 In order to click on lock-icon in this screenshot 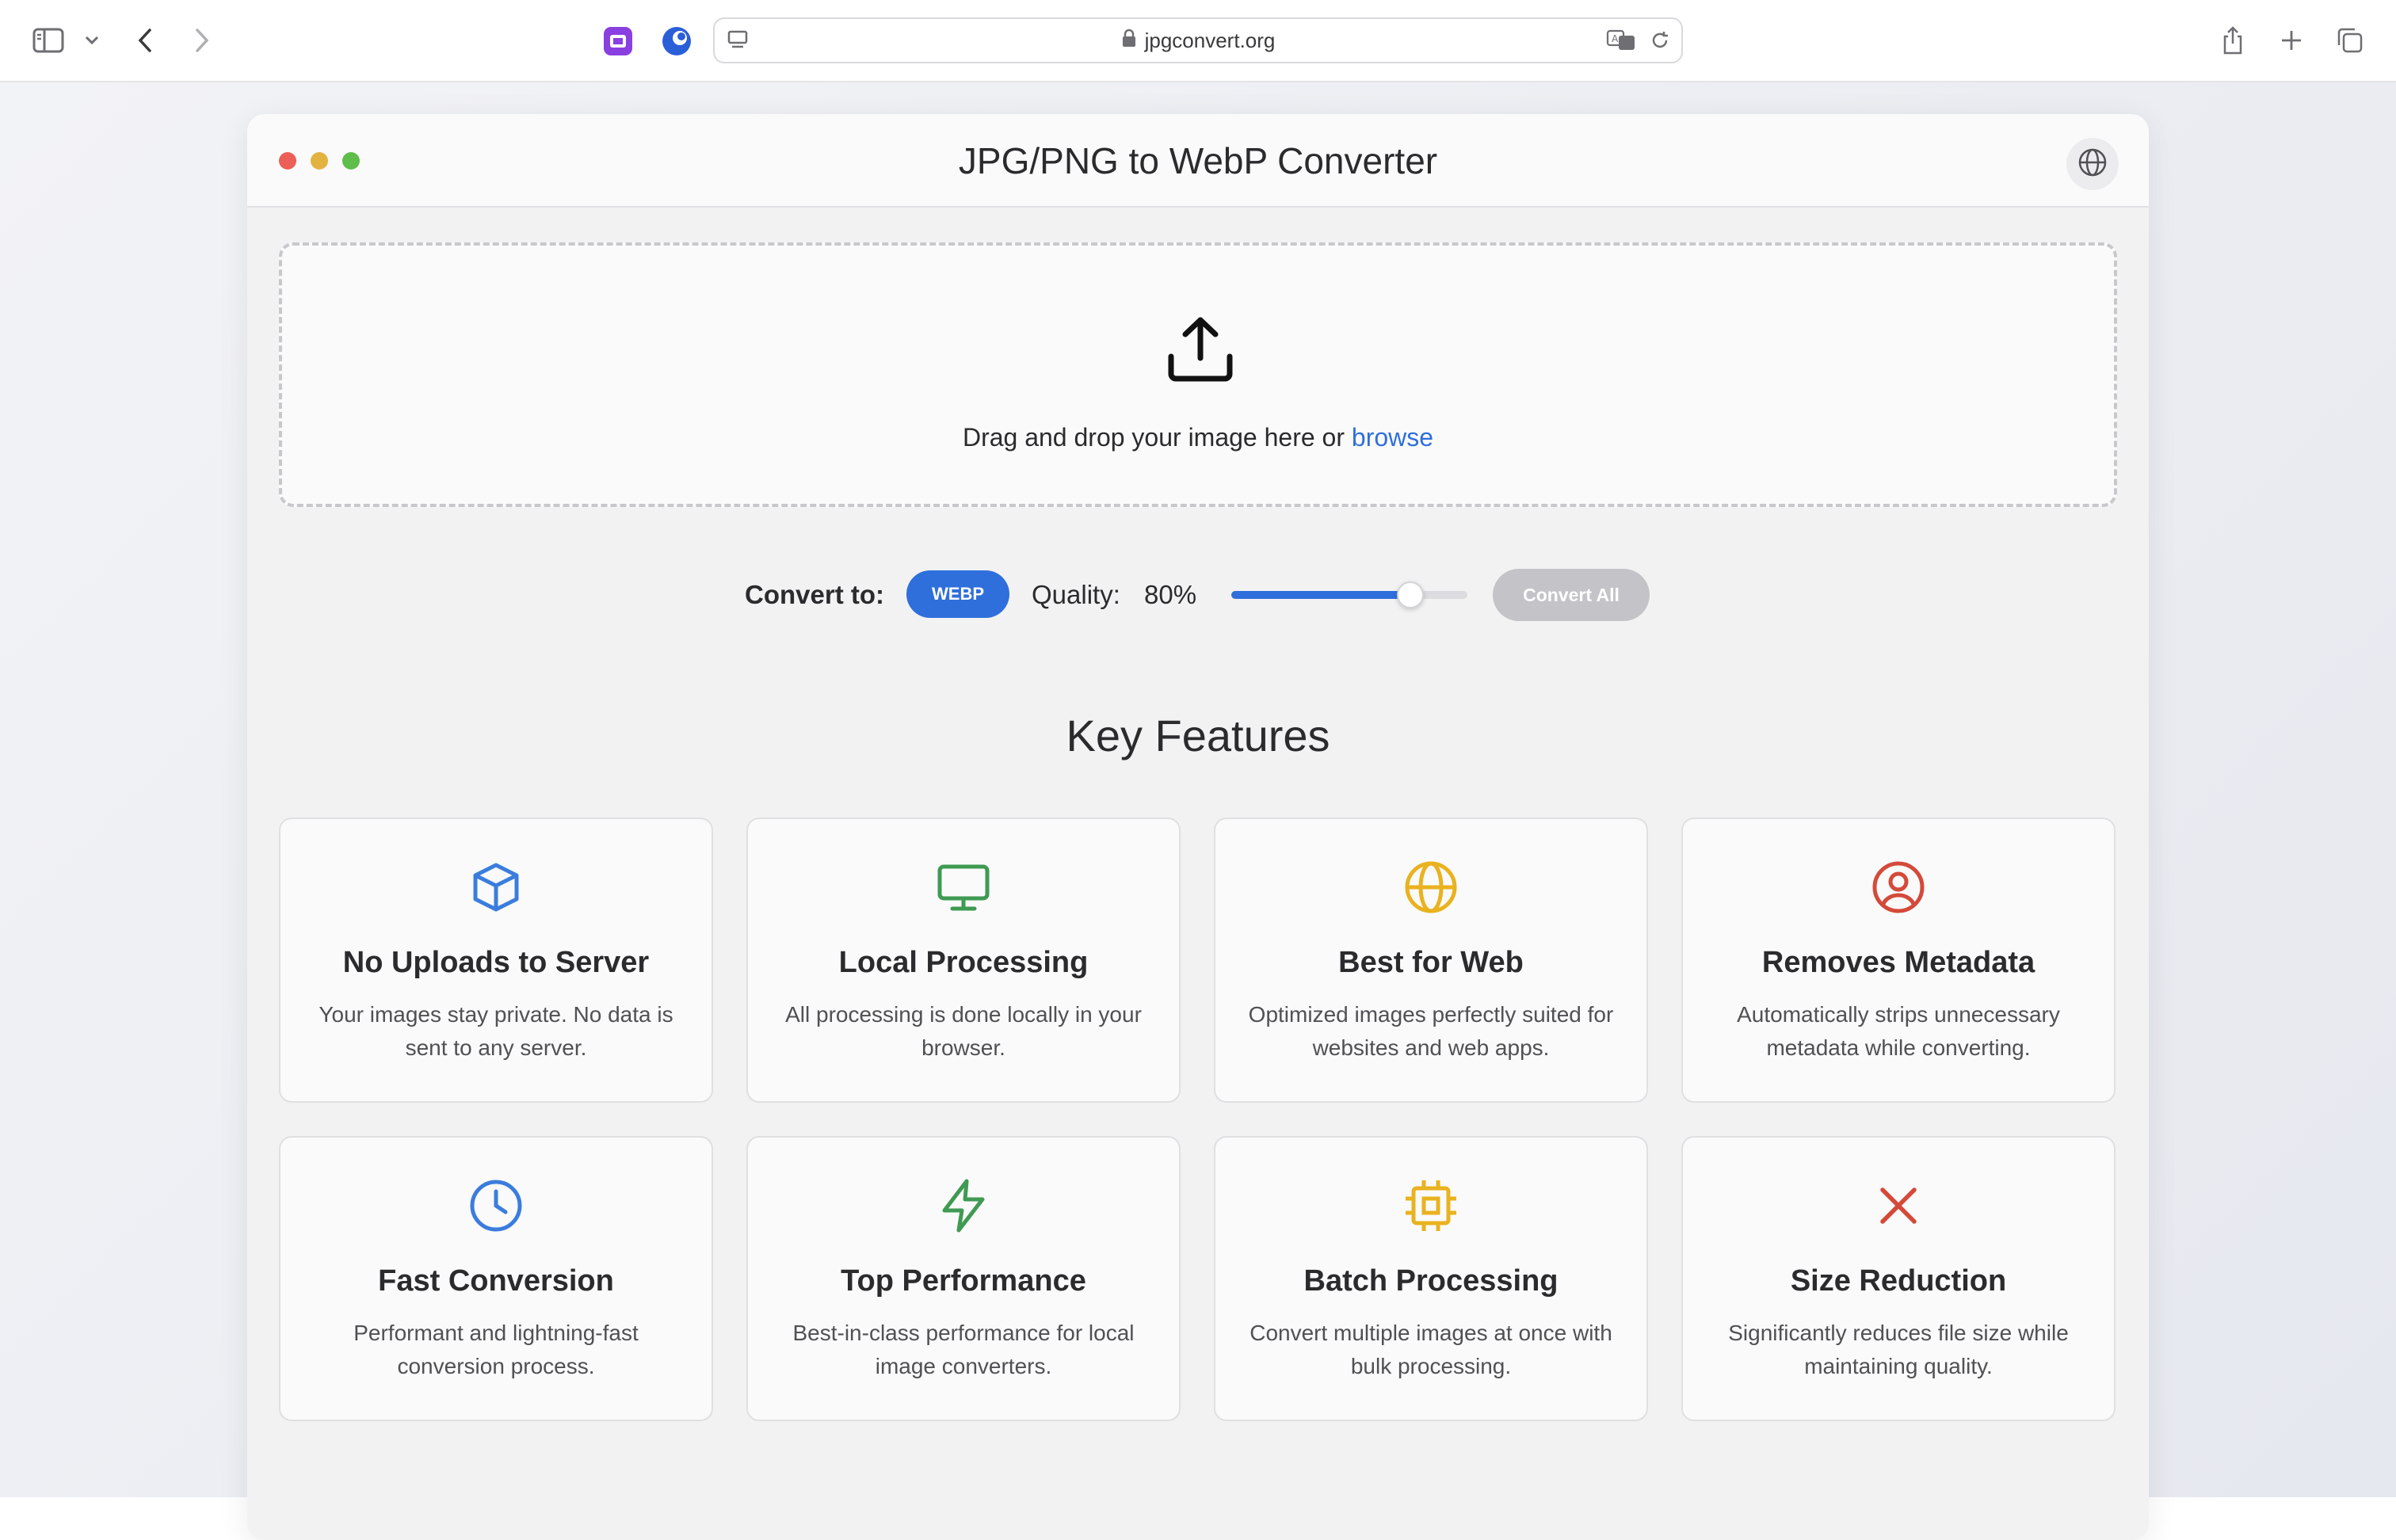, I will do `click(1129, 41)`.